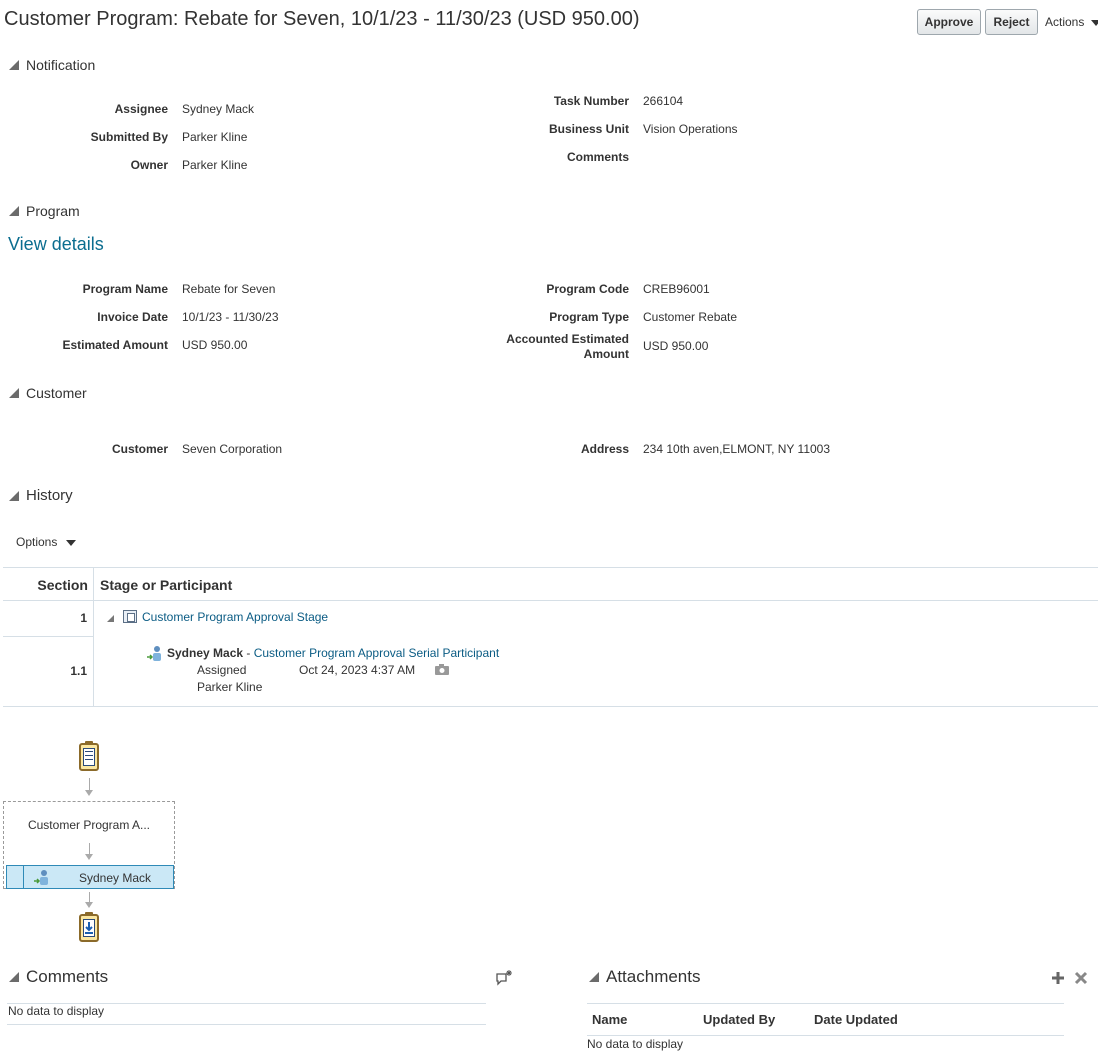  What do you see at coordinates (48, 636) in the screenshot?
I see `row-divider` at bounding box center [48, 636].